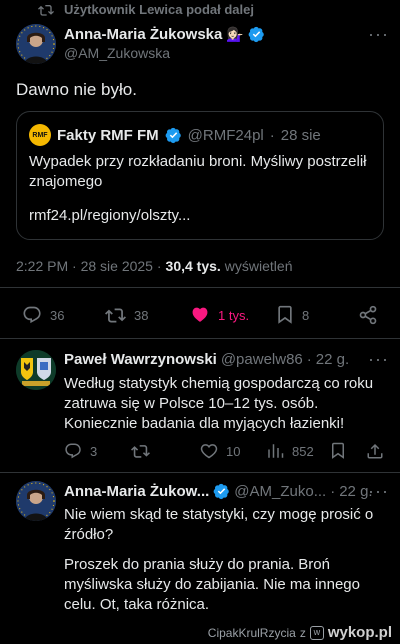 This screenshot has height=644, width=400. What do you see at coordinates (276, 451) in the screenshot?
I see `views-icon` at bounding box center [276, 451].